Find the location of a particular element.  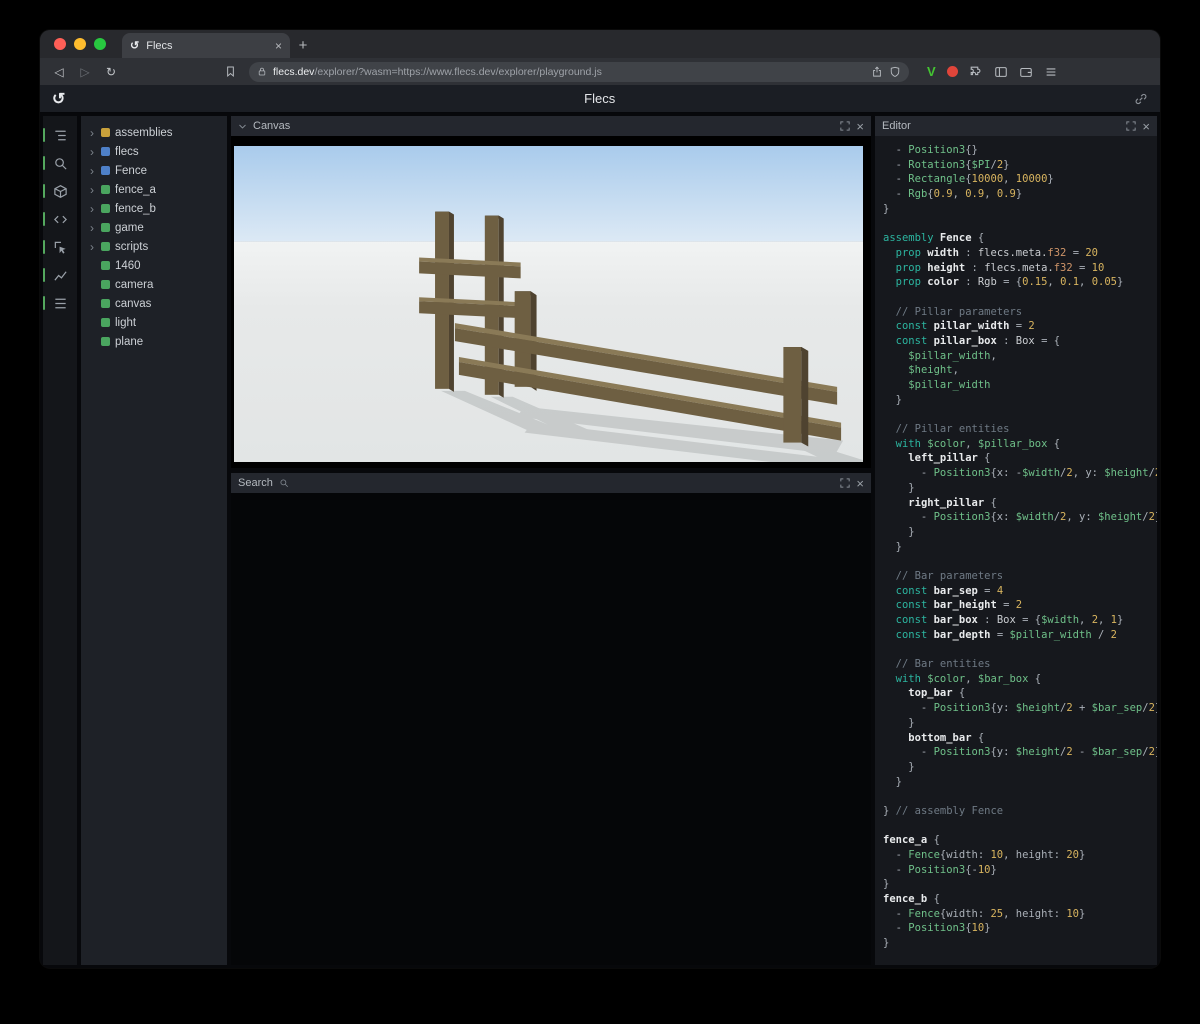

entity-label: plane is located at coordinates (129, 341).